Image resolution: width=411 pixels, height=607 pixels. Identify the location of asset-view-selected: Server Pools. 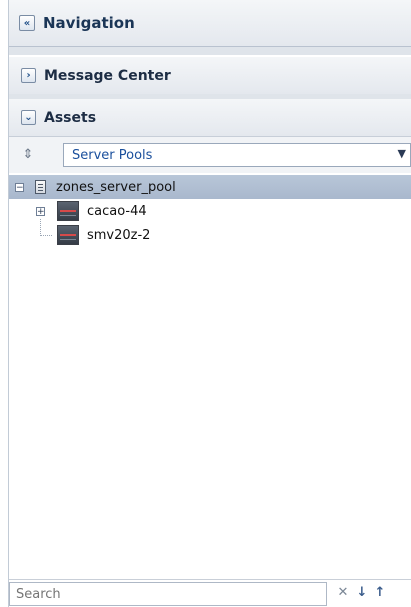
(112, 155).